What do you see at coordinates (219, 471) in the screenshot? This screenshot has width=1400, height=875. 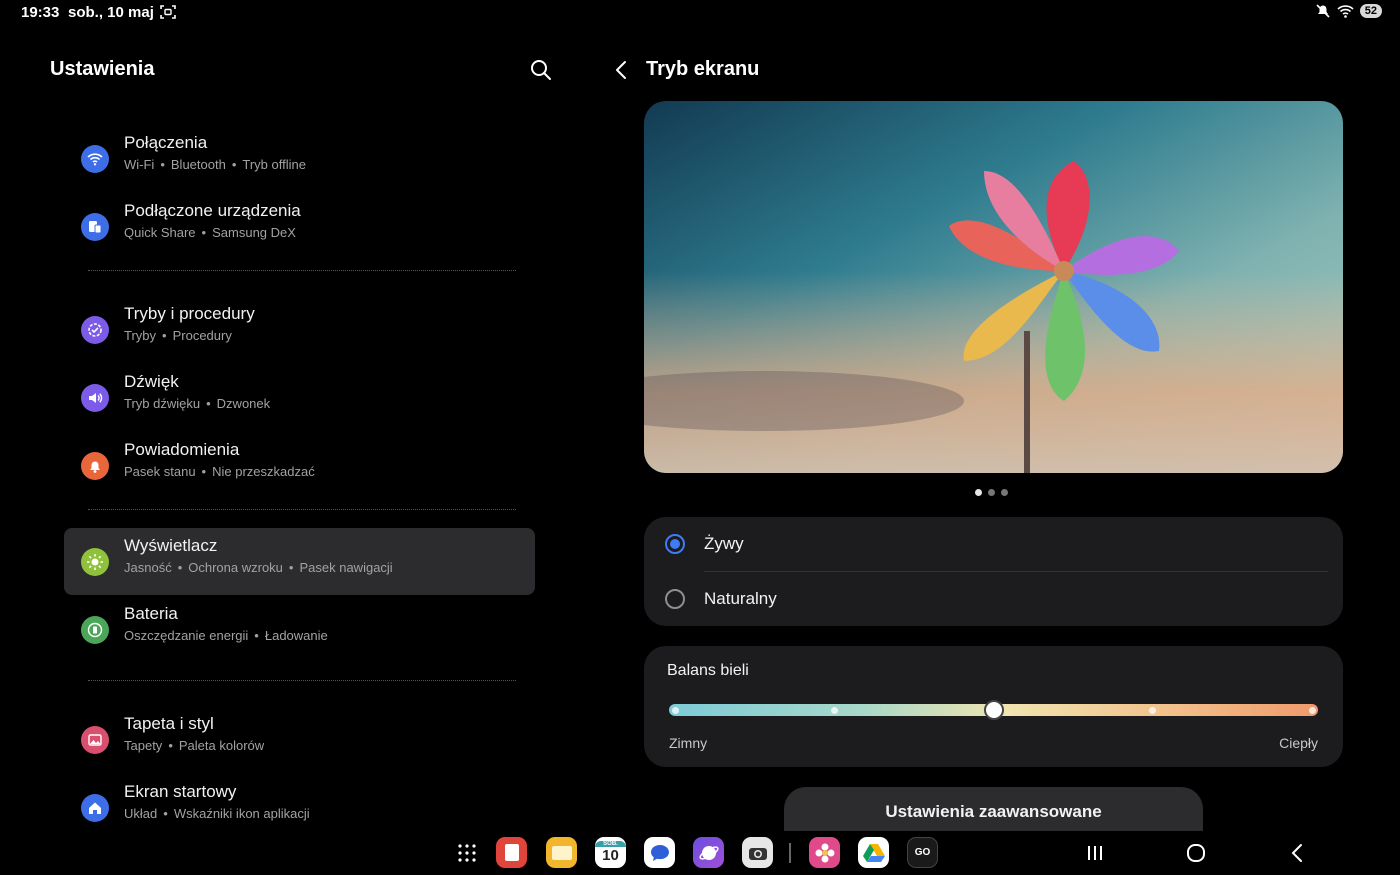 I see `item-subtitle: Pasek stanu • Nie przeszkadzać` at bounding box center [219, 471].